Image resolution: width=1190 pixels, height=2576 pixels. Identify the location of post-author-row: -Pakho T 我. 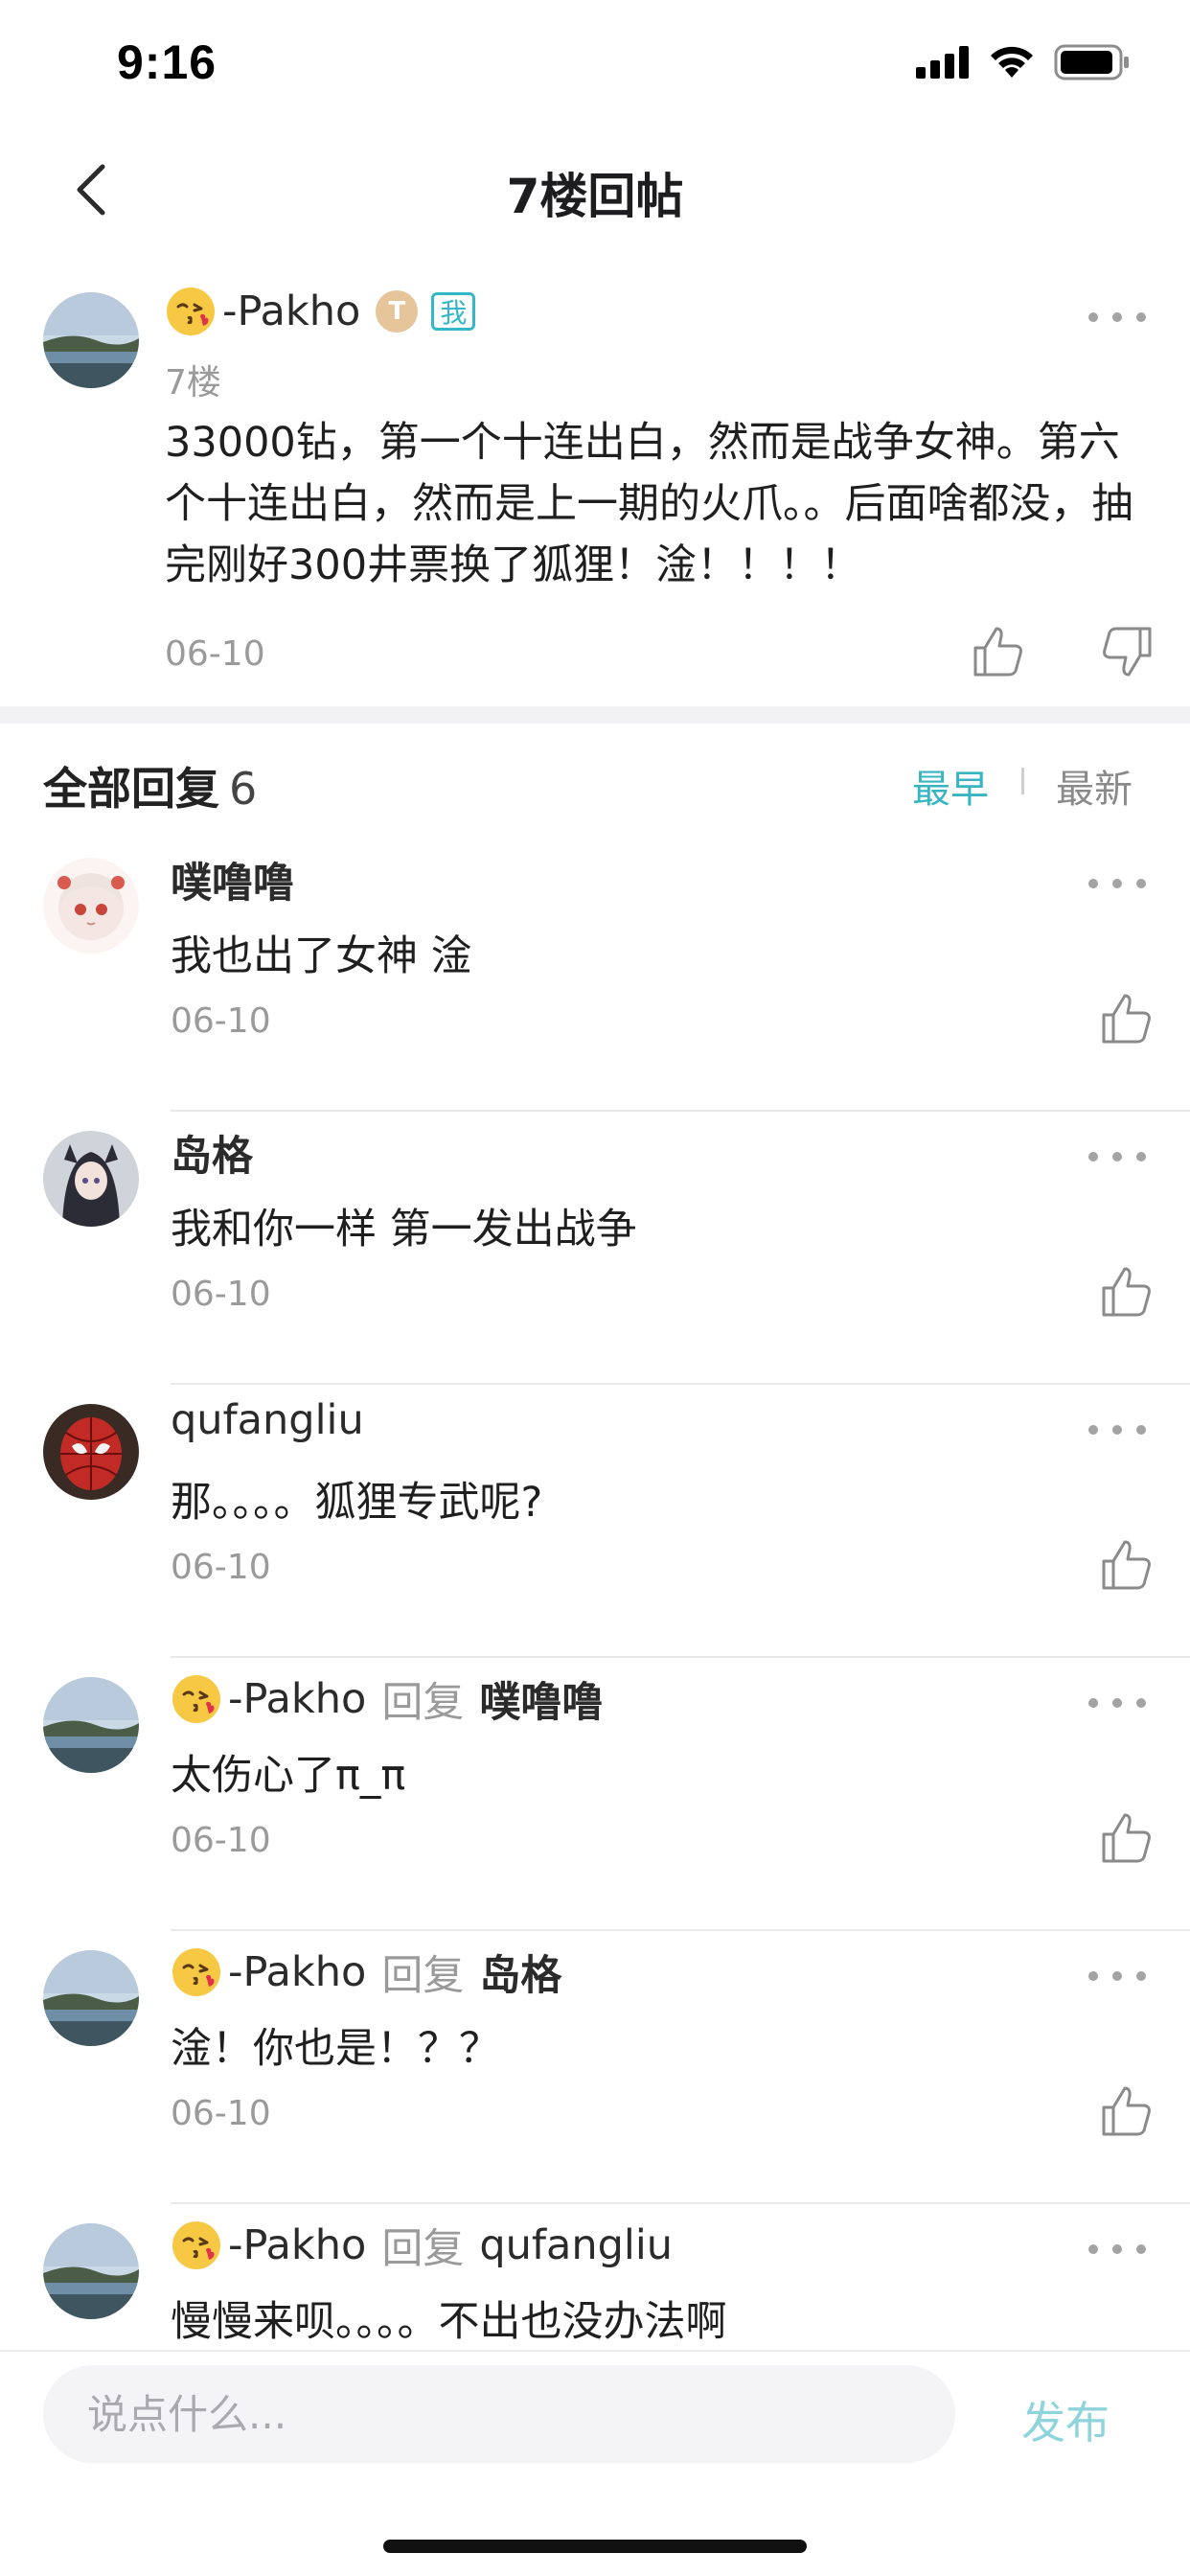
(320, 311).